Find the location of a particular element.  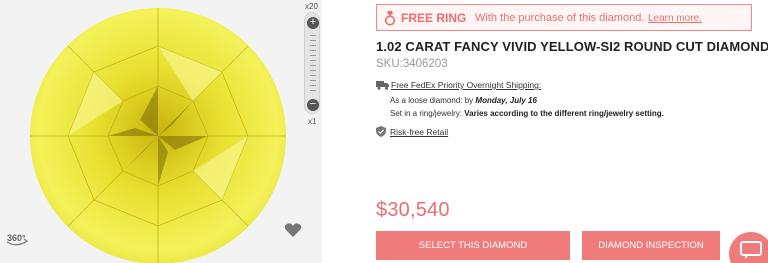

360-view-icon: 360° is located at coordinates (17, 238).